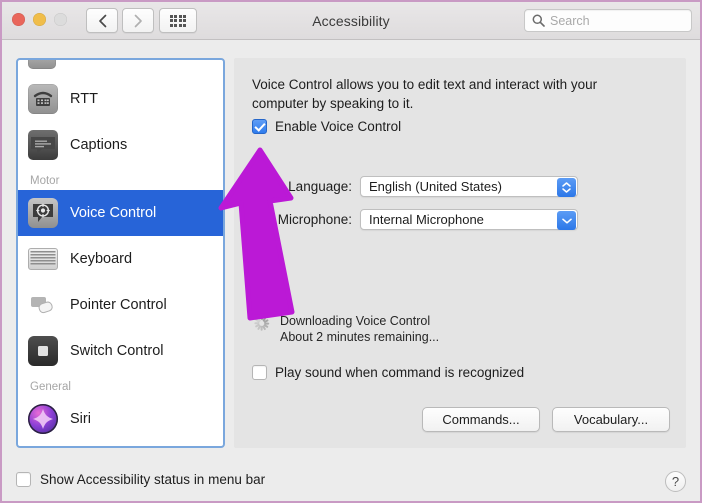 Image resolution: width=702 pixels, height=503 pixels. Describe the element at coordinates (45, 181) in the screenshot. I see `sidebar-group-motor: Motor` at that location.